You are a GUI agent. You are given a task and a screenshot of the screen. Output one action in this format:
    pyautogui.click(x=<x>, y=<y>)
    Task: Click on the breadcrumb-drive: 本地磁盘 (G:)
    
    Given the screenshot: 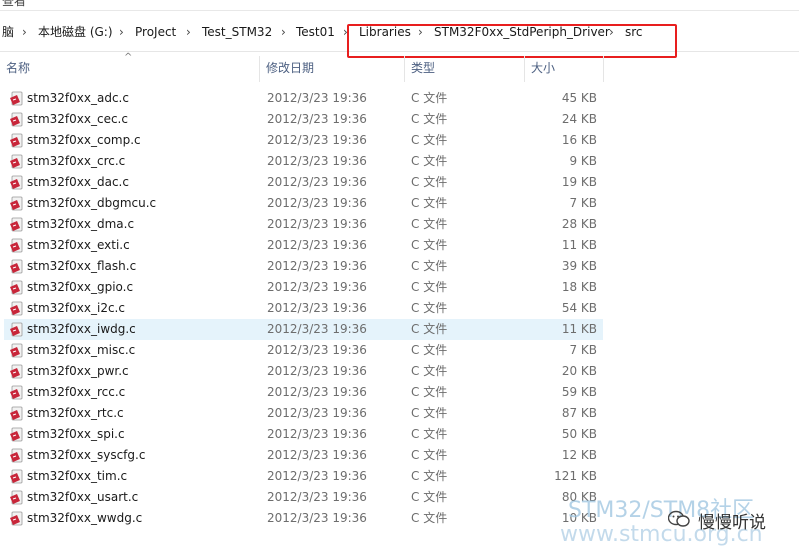 What is the action you would take?
    pyautogui.click(x=75, y=32)
    